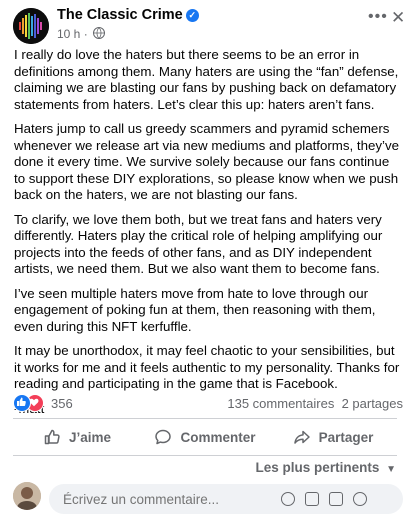 The width and height of the screenshot is (410, 514). Describe the element at coordinates (226, 499) in the screenshot. I see `comment-input-box` at that location.